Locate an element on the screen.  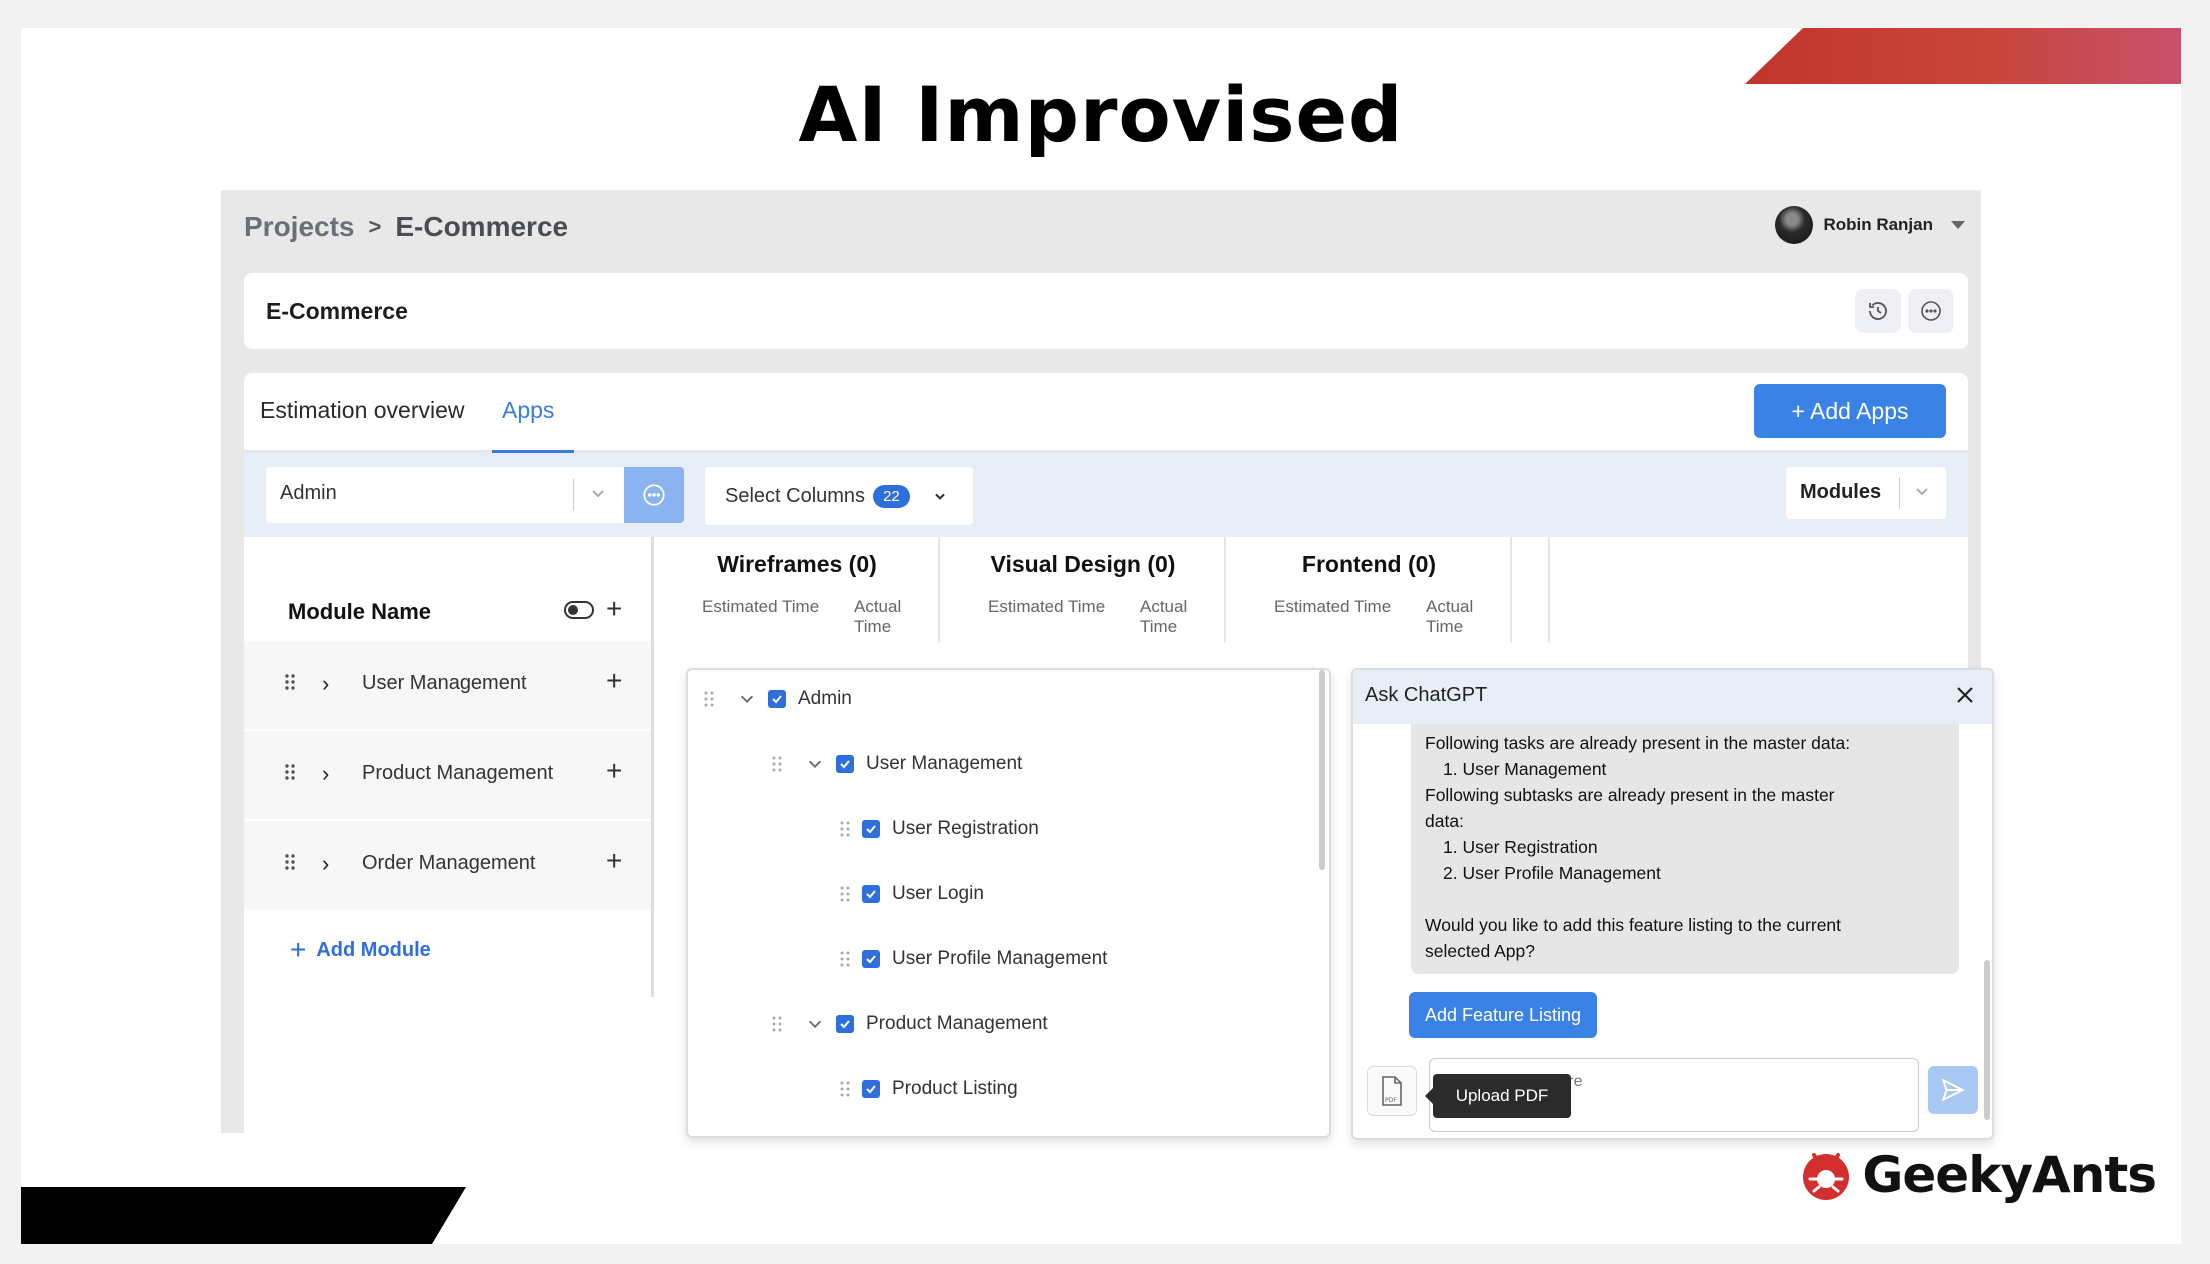
tree-item: Admin is located at coordinates (778, 699).